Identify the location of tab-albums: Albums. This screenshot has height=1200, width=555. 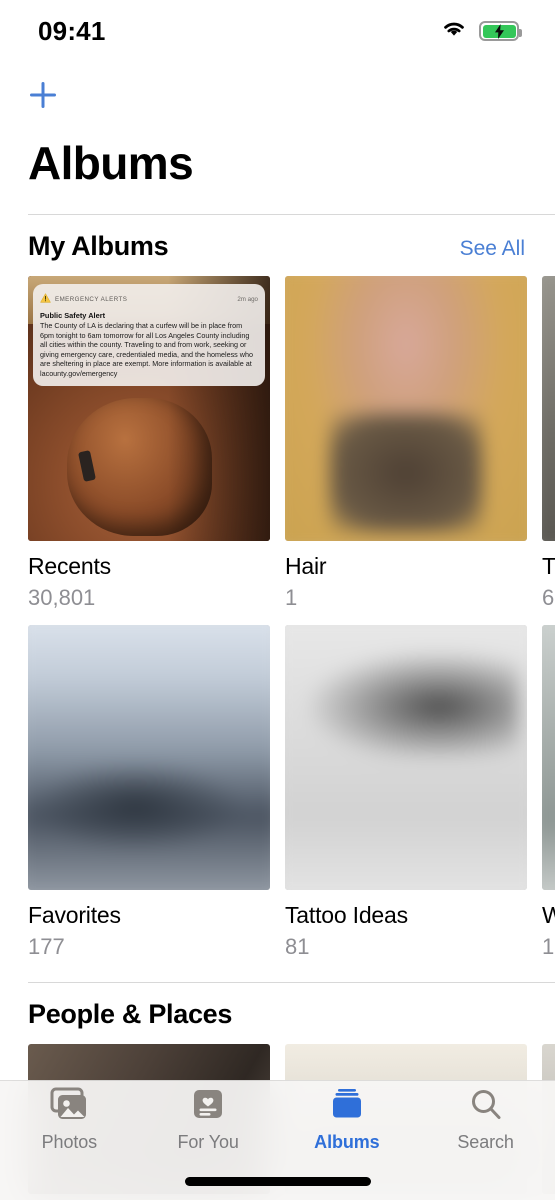
(347, 1123).